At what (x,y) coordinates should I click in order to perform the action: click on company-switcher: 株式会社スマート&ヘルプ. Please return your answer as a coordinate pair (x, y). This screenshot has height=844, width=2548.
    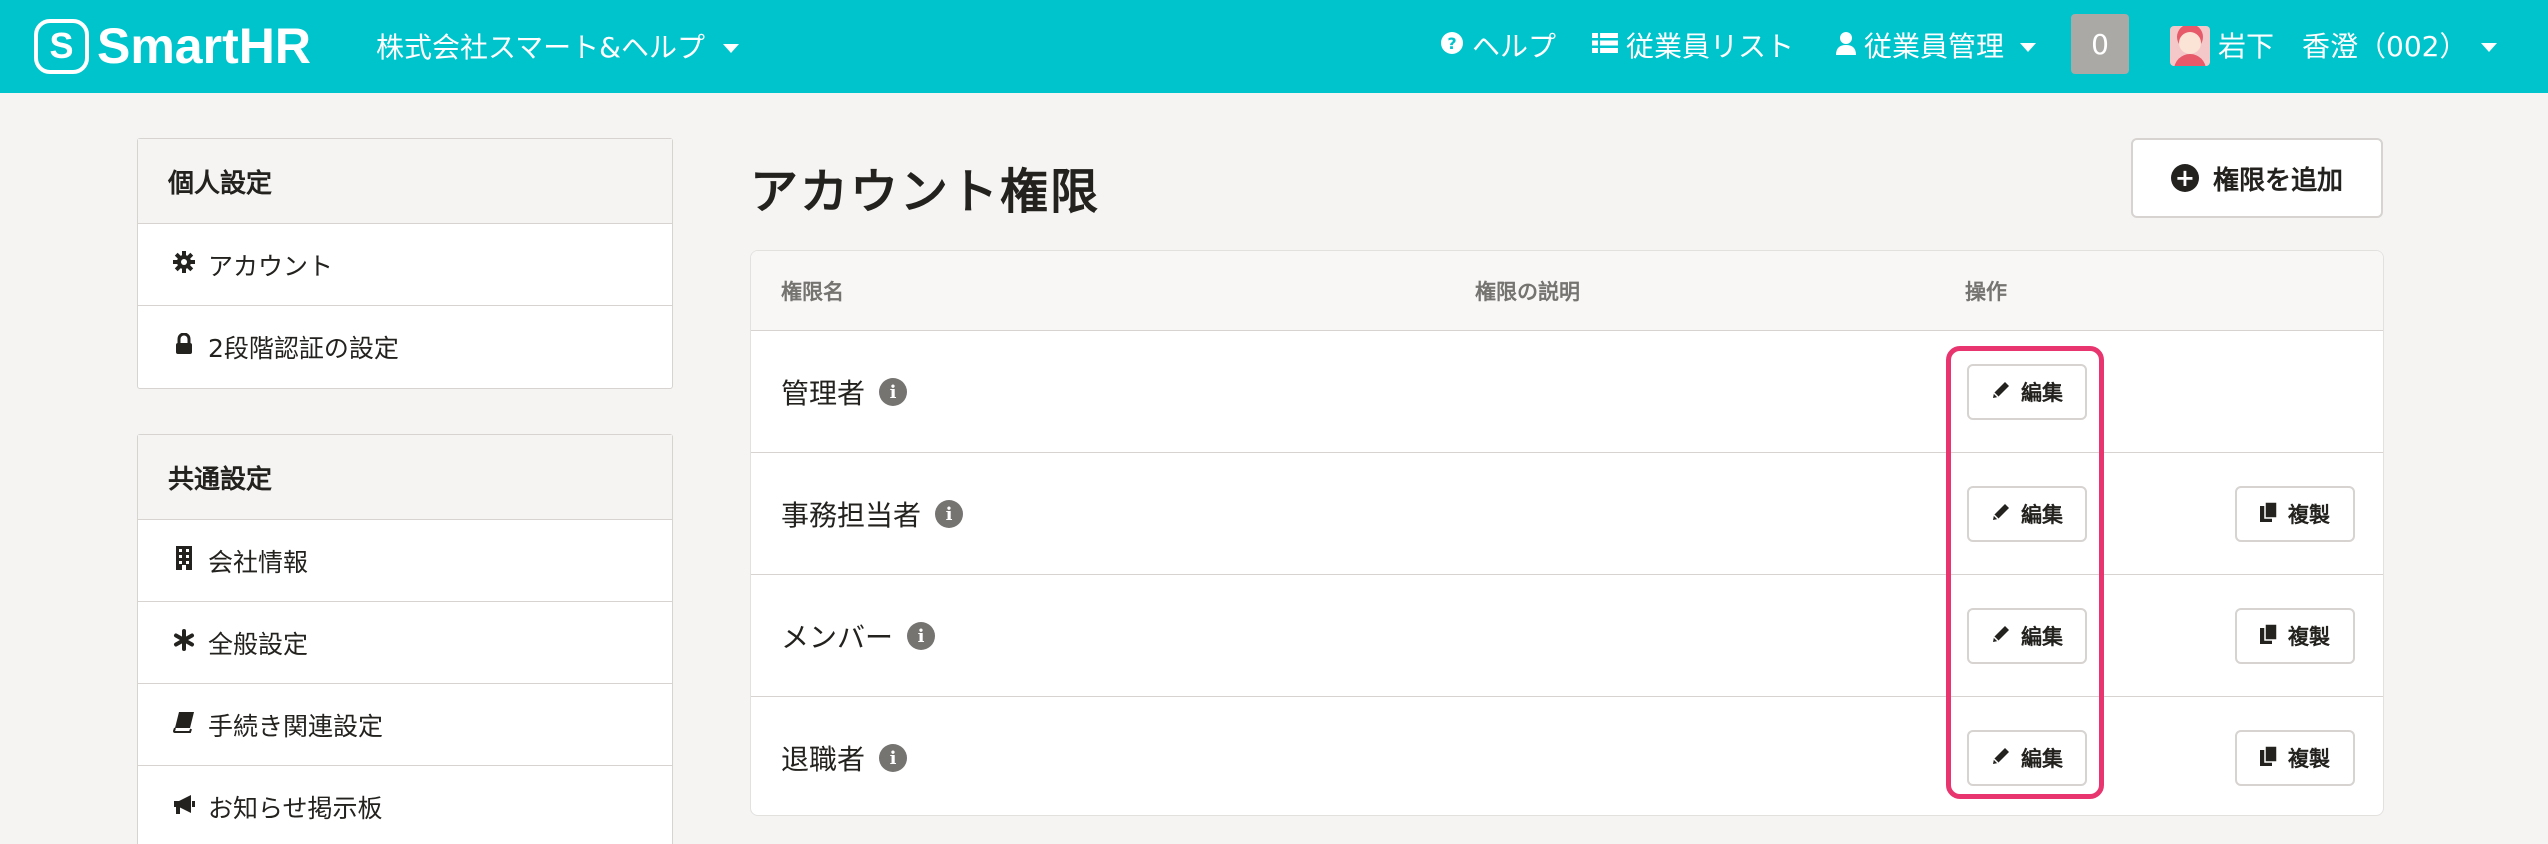
    Looking at the image, I should click on (557, 46).